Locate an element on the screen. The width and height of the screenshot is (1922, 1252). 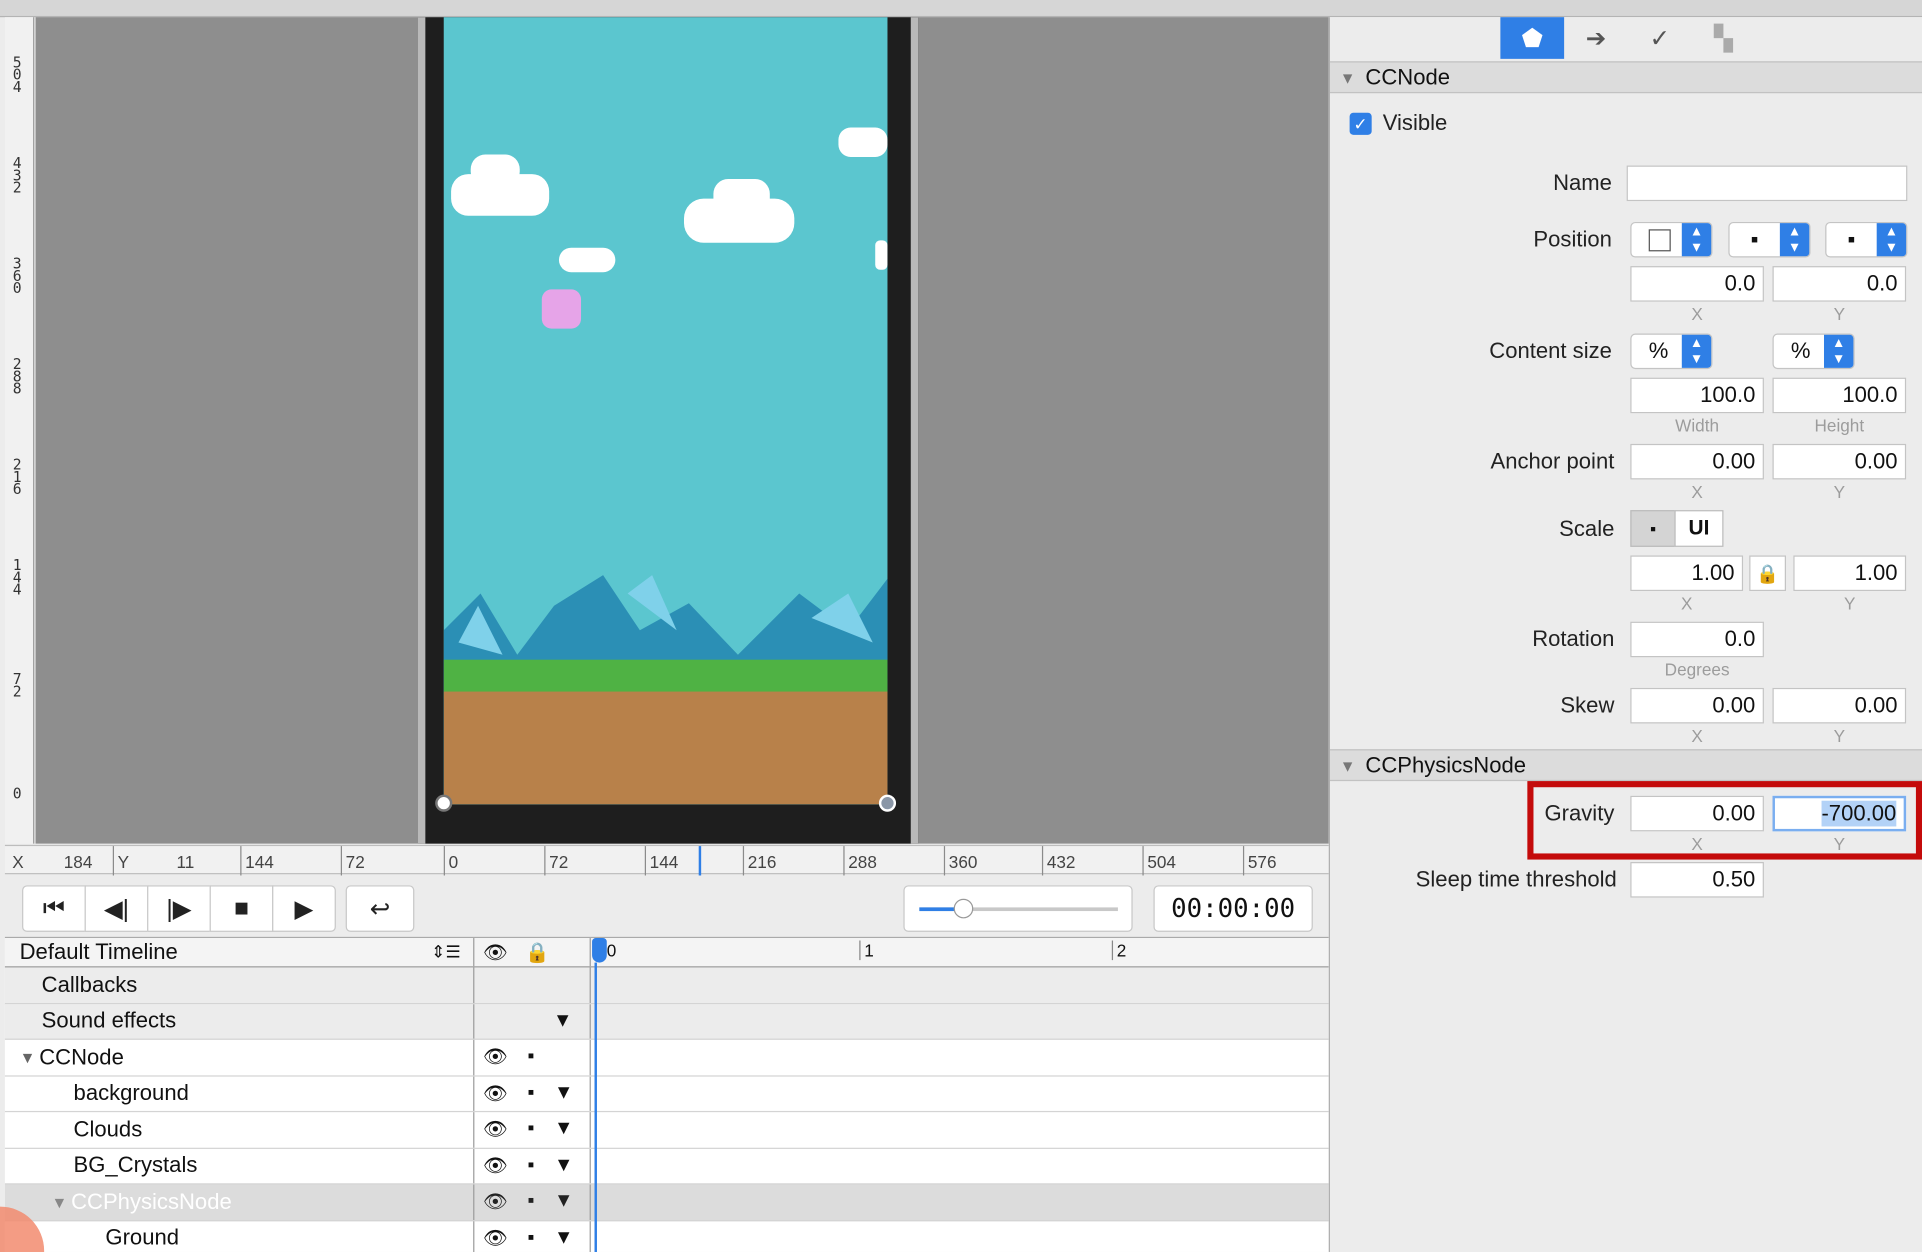
scale-y-field: 1.00 is located at coordinates (1850, 573).